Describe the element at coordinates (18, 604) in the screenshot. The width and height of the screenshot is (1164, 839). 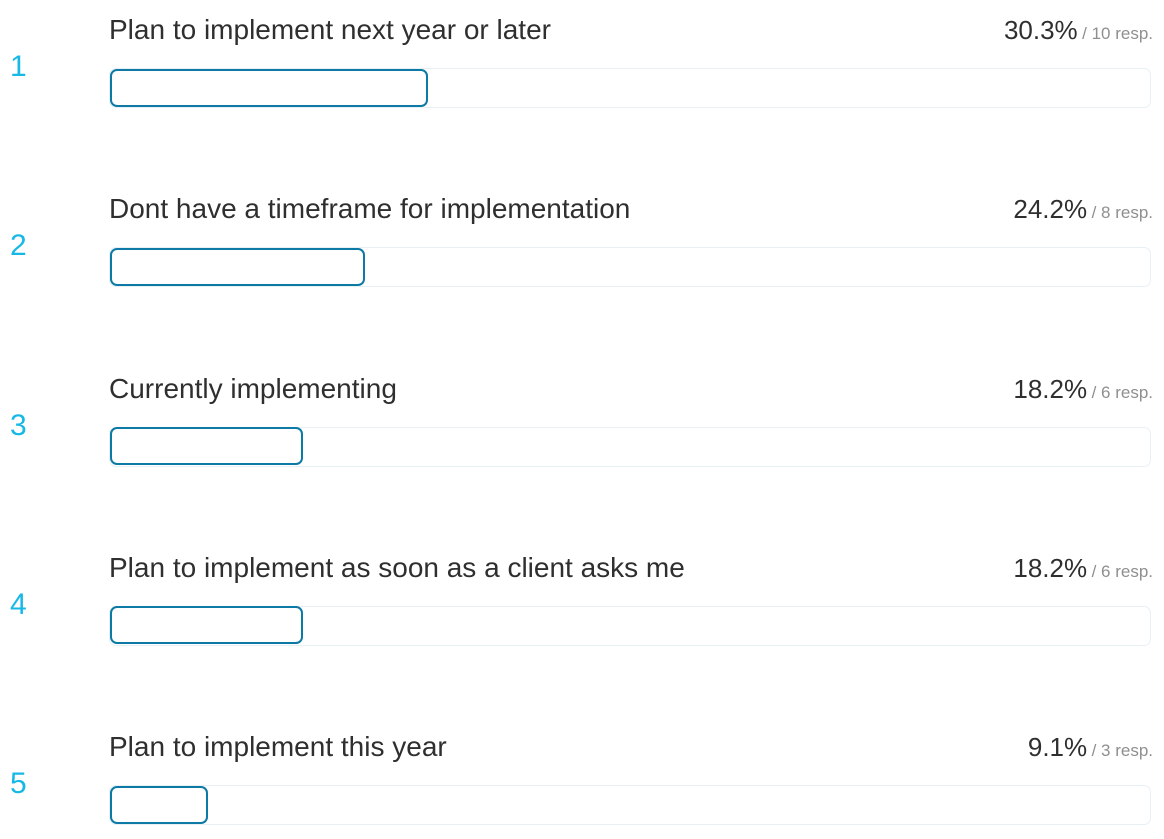
I see `bar-rank: 4` at that location.